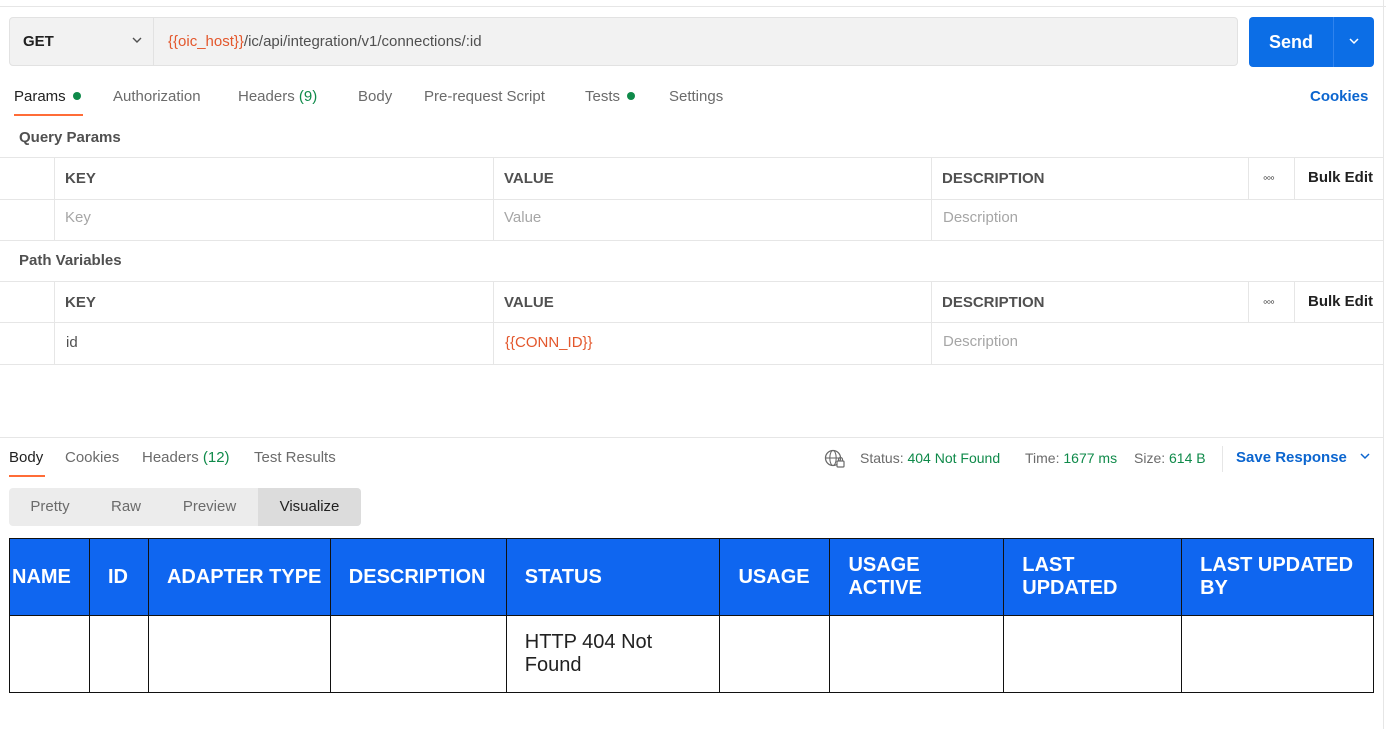  What do you see at coordinates (186, 458) in the screenshot?
I see `response-tab-headers: Headers (12)` at bounding box center [186, 458].